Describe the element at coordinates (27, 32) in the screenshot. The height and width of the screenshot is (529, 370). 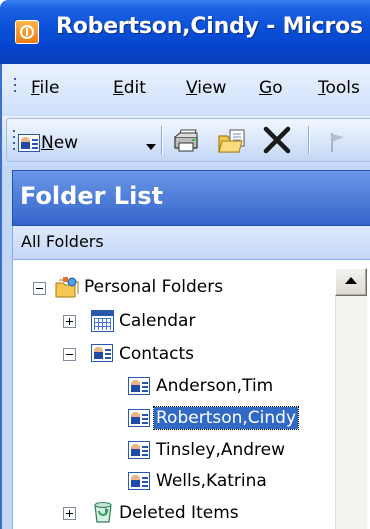
I see `outlook-app-icon` at that location.